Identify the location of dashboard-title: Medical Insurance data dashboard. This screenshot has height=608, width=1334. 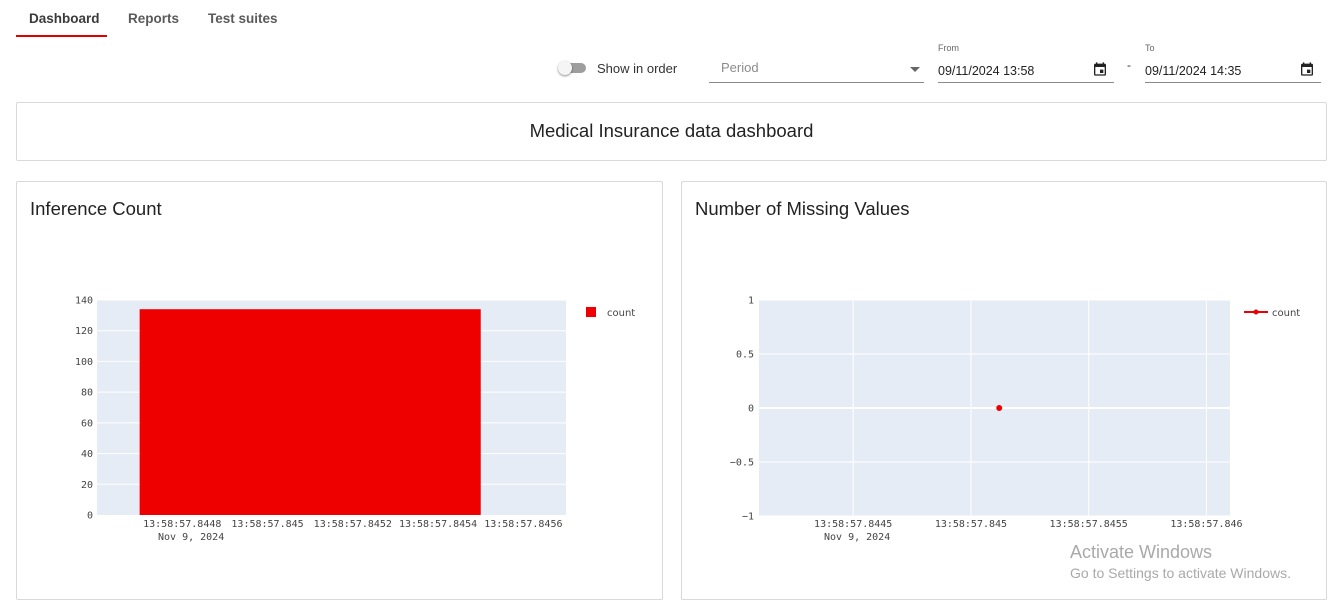
(671, 130).